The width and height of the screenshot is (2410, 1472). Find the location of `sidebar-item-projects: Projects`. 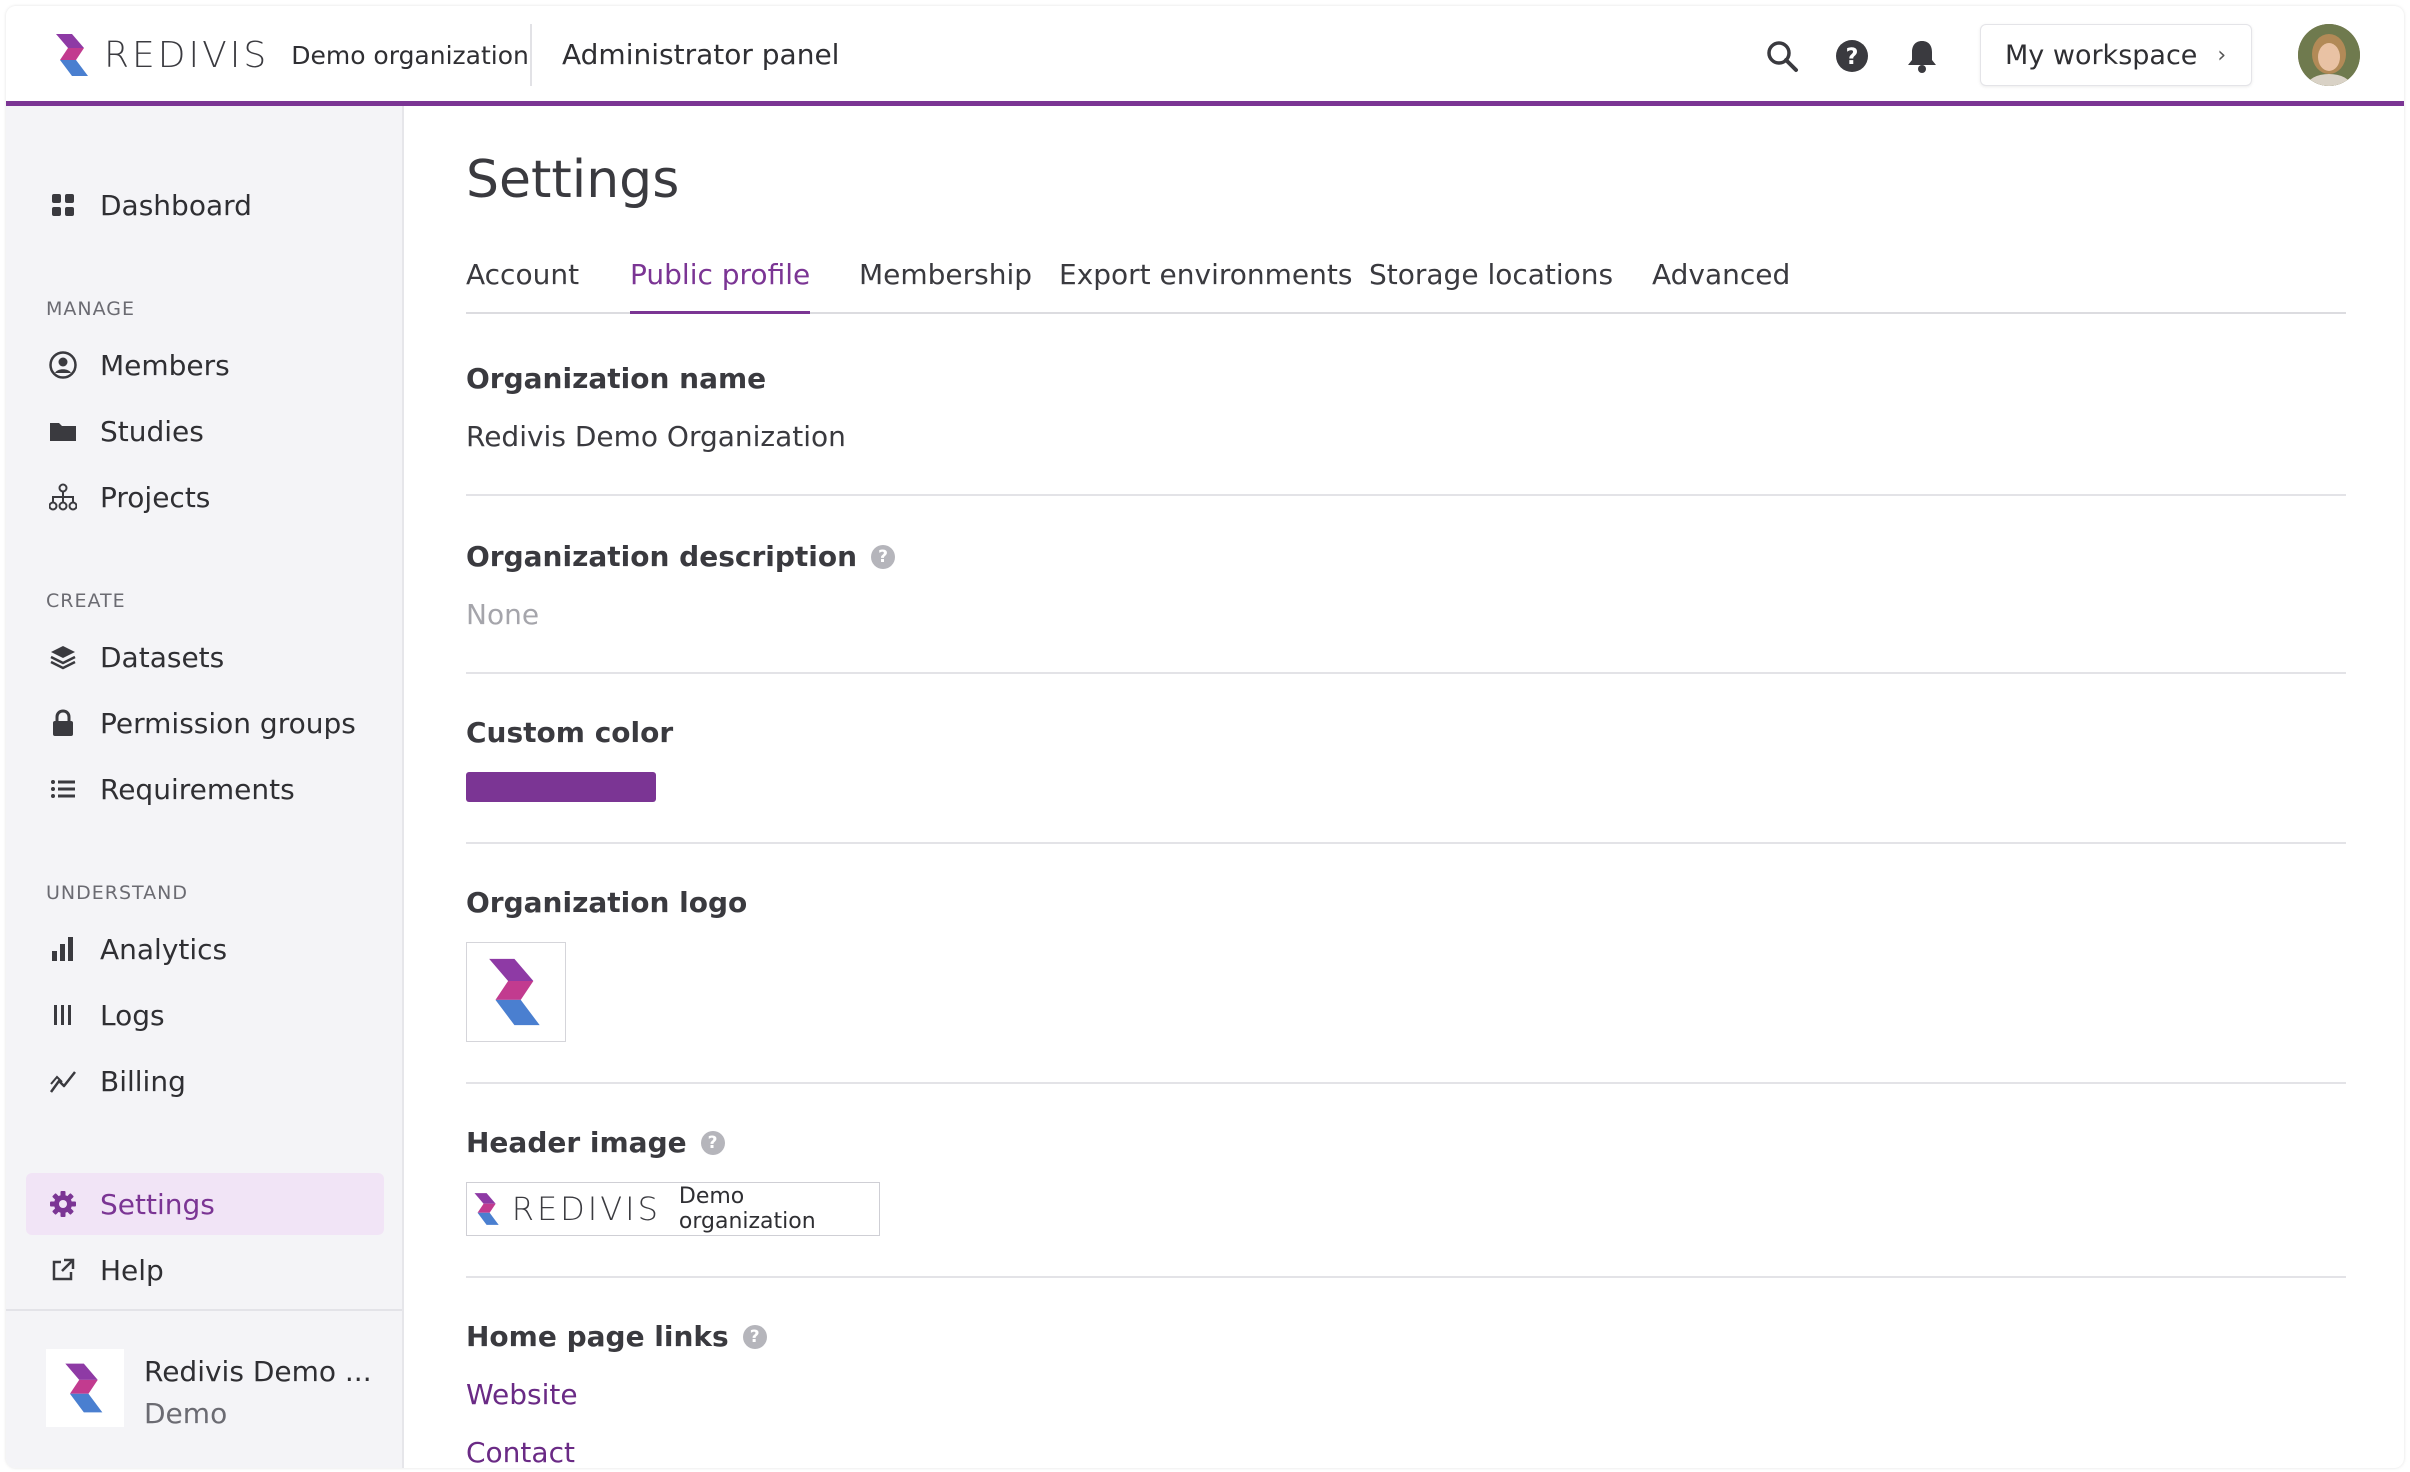

sidebar-item-projects: Projects is located at coordinates (205, 497).